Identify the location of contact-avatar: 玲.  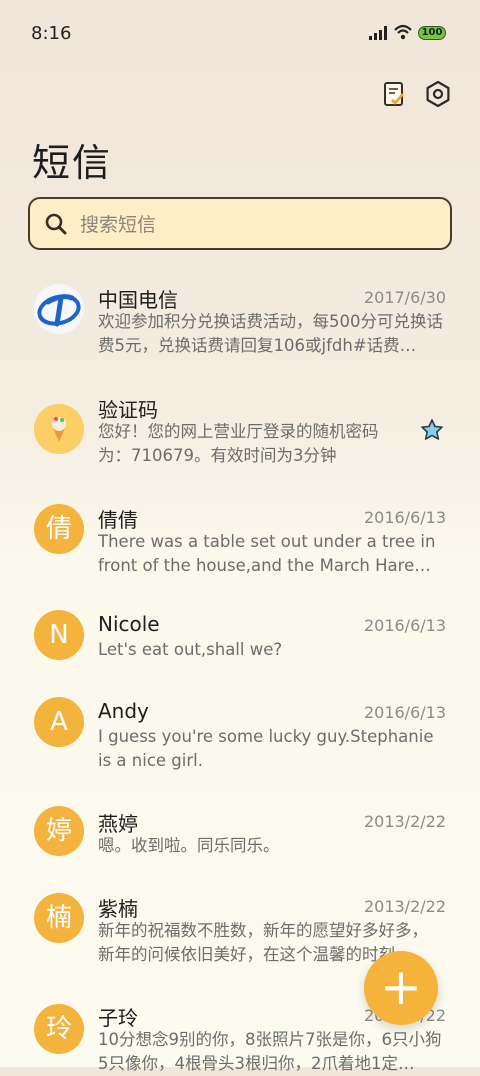
(59, 1029).